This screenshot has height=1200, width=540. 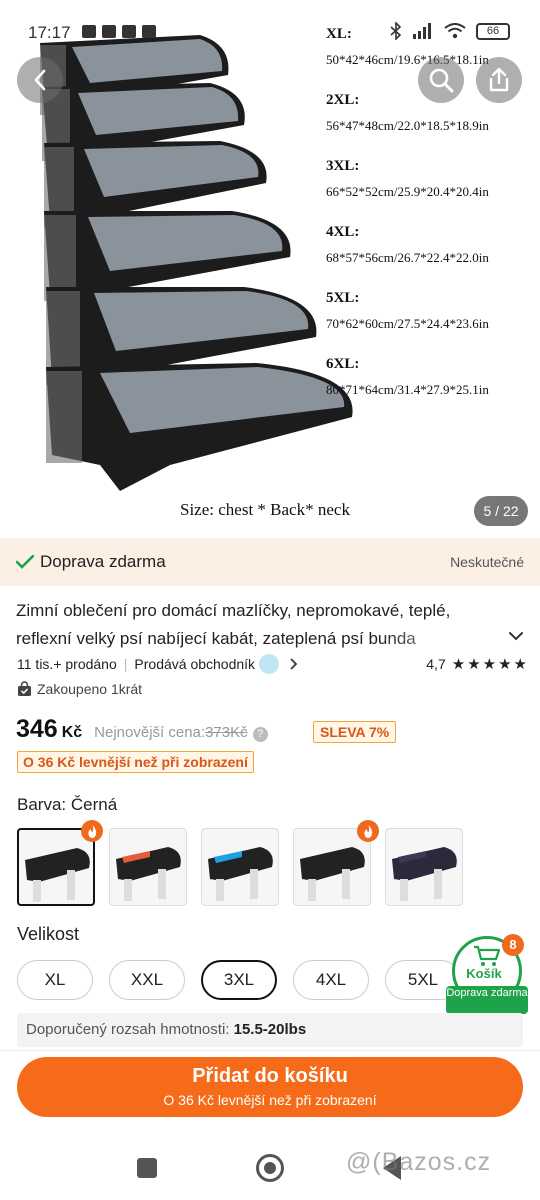 What do you see at coordinates (419, 1162) in the screenshot?
I see `watermark-logo: @(Bazos.cz` at bounding box center [419, 1162].